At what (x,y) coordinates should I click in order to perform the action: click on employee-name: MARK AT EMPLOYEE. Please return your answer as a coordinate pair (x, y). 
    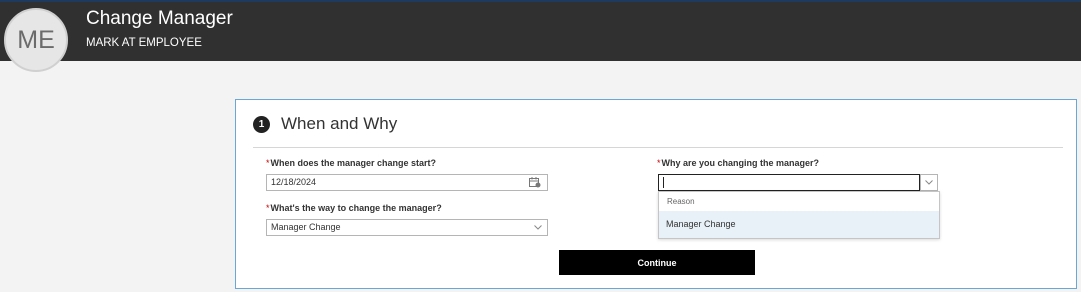
    Looking at the image, I should click on (144, 43).